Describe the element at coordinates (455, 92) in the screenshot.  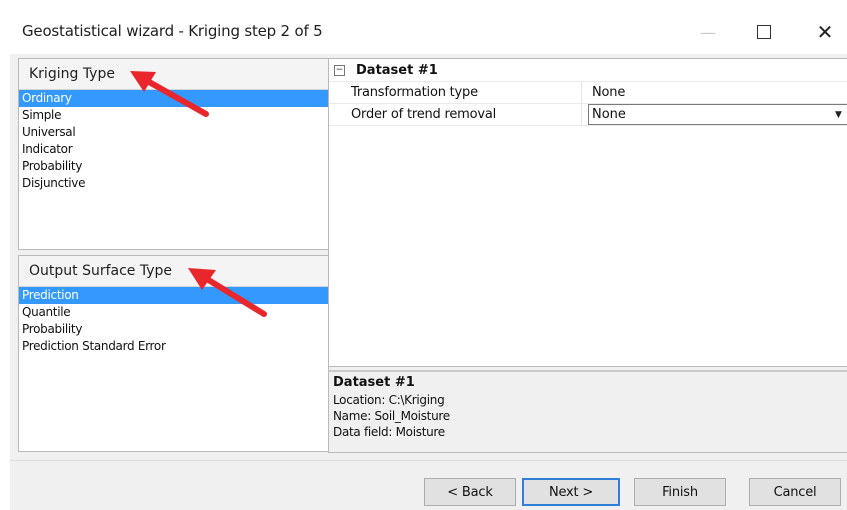
I see `property-name: Transformation type` at that location.